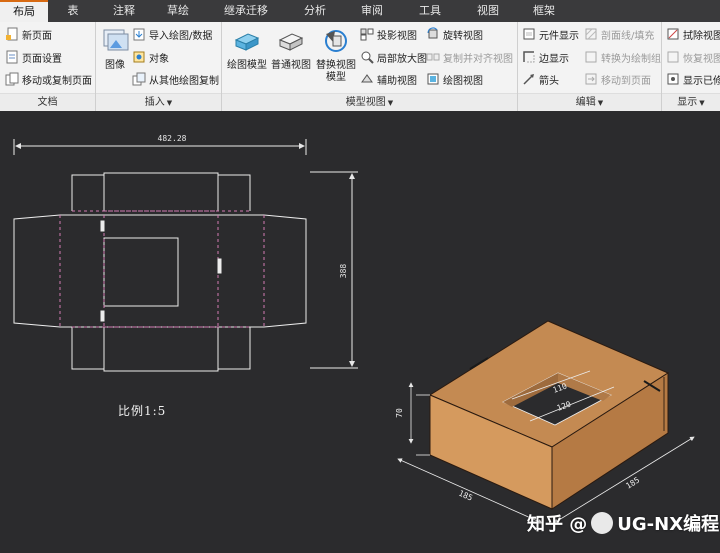 This screenshot has height=553, width=720. Describe the element at coordinates (529, 34) in the screenshot. I see `component-display-icon` at that location.